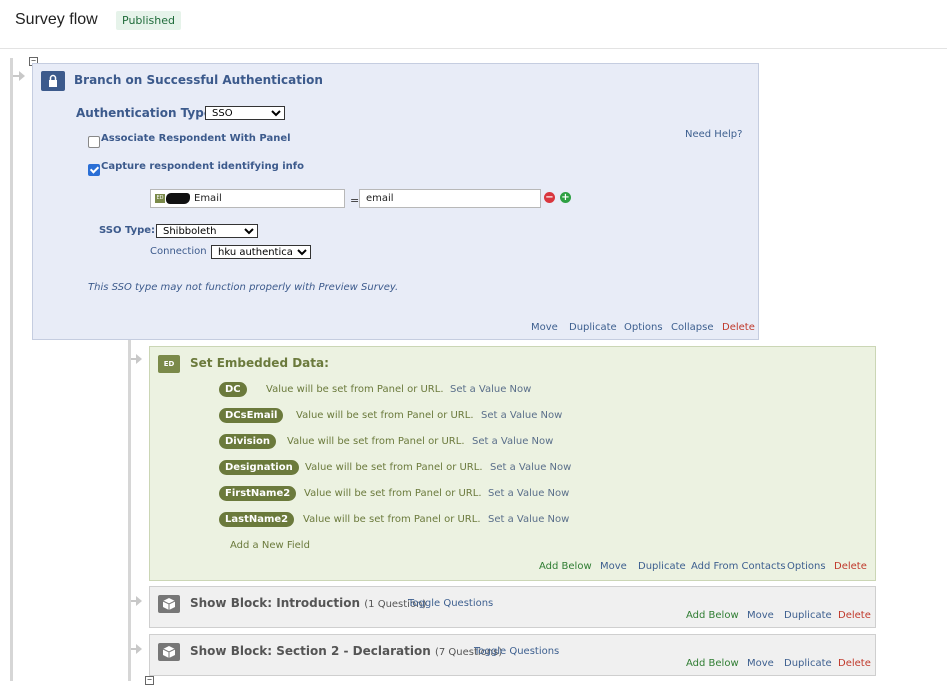 This screenshot has height=685, width=947. I want to click on field-pill: DC, so click(233, 389).